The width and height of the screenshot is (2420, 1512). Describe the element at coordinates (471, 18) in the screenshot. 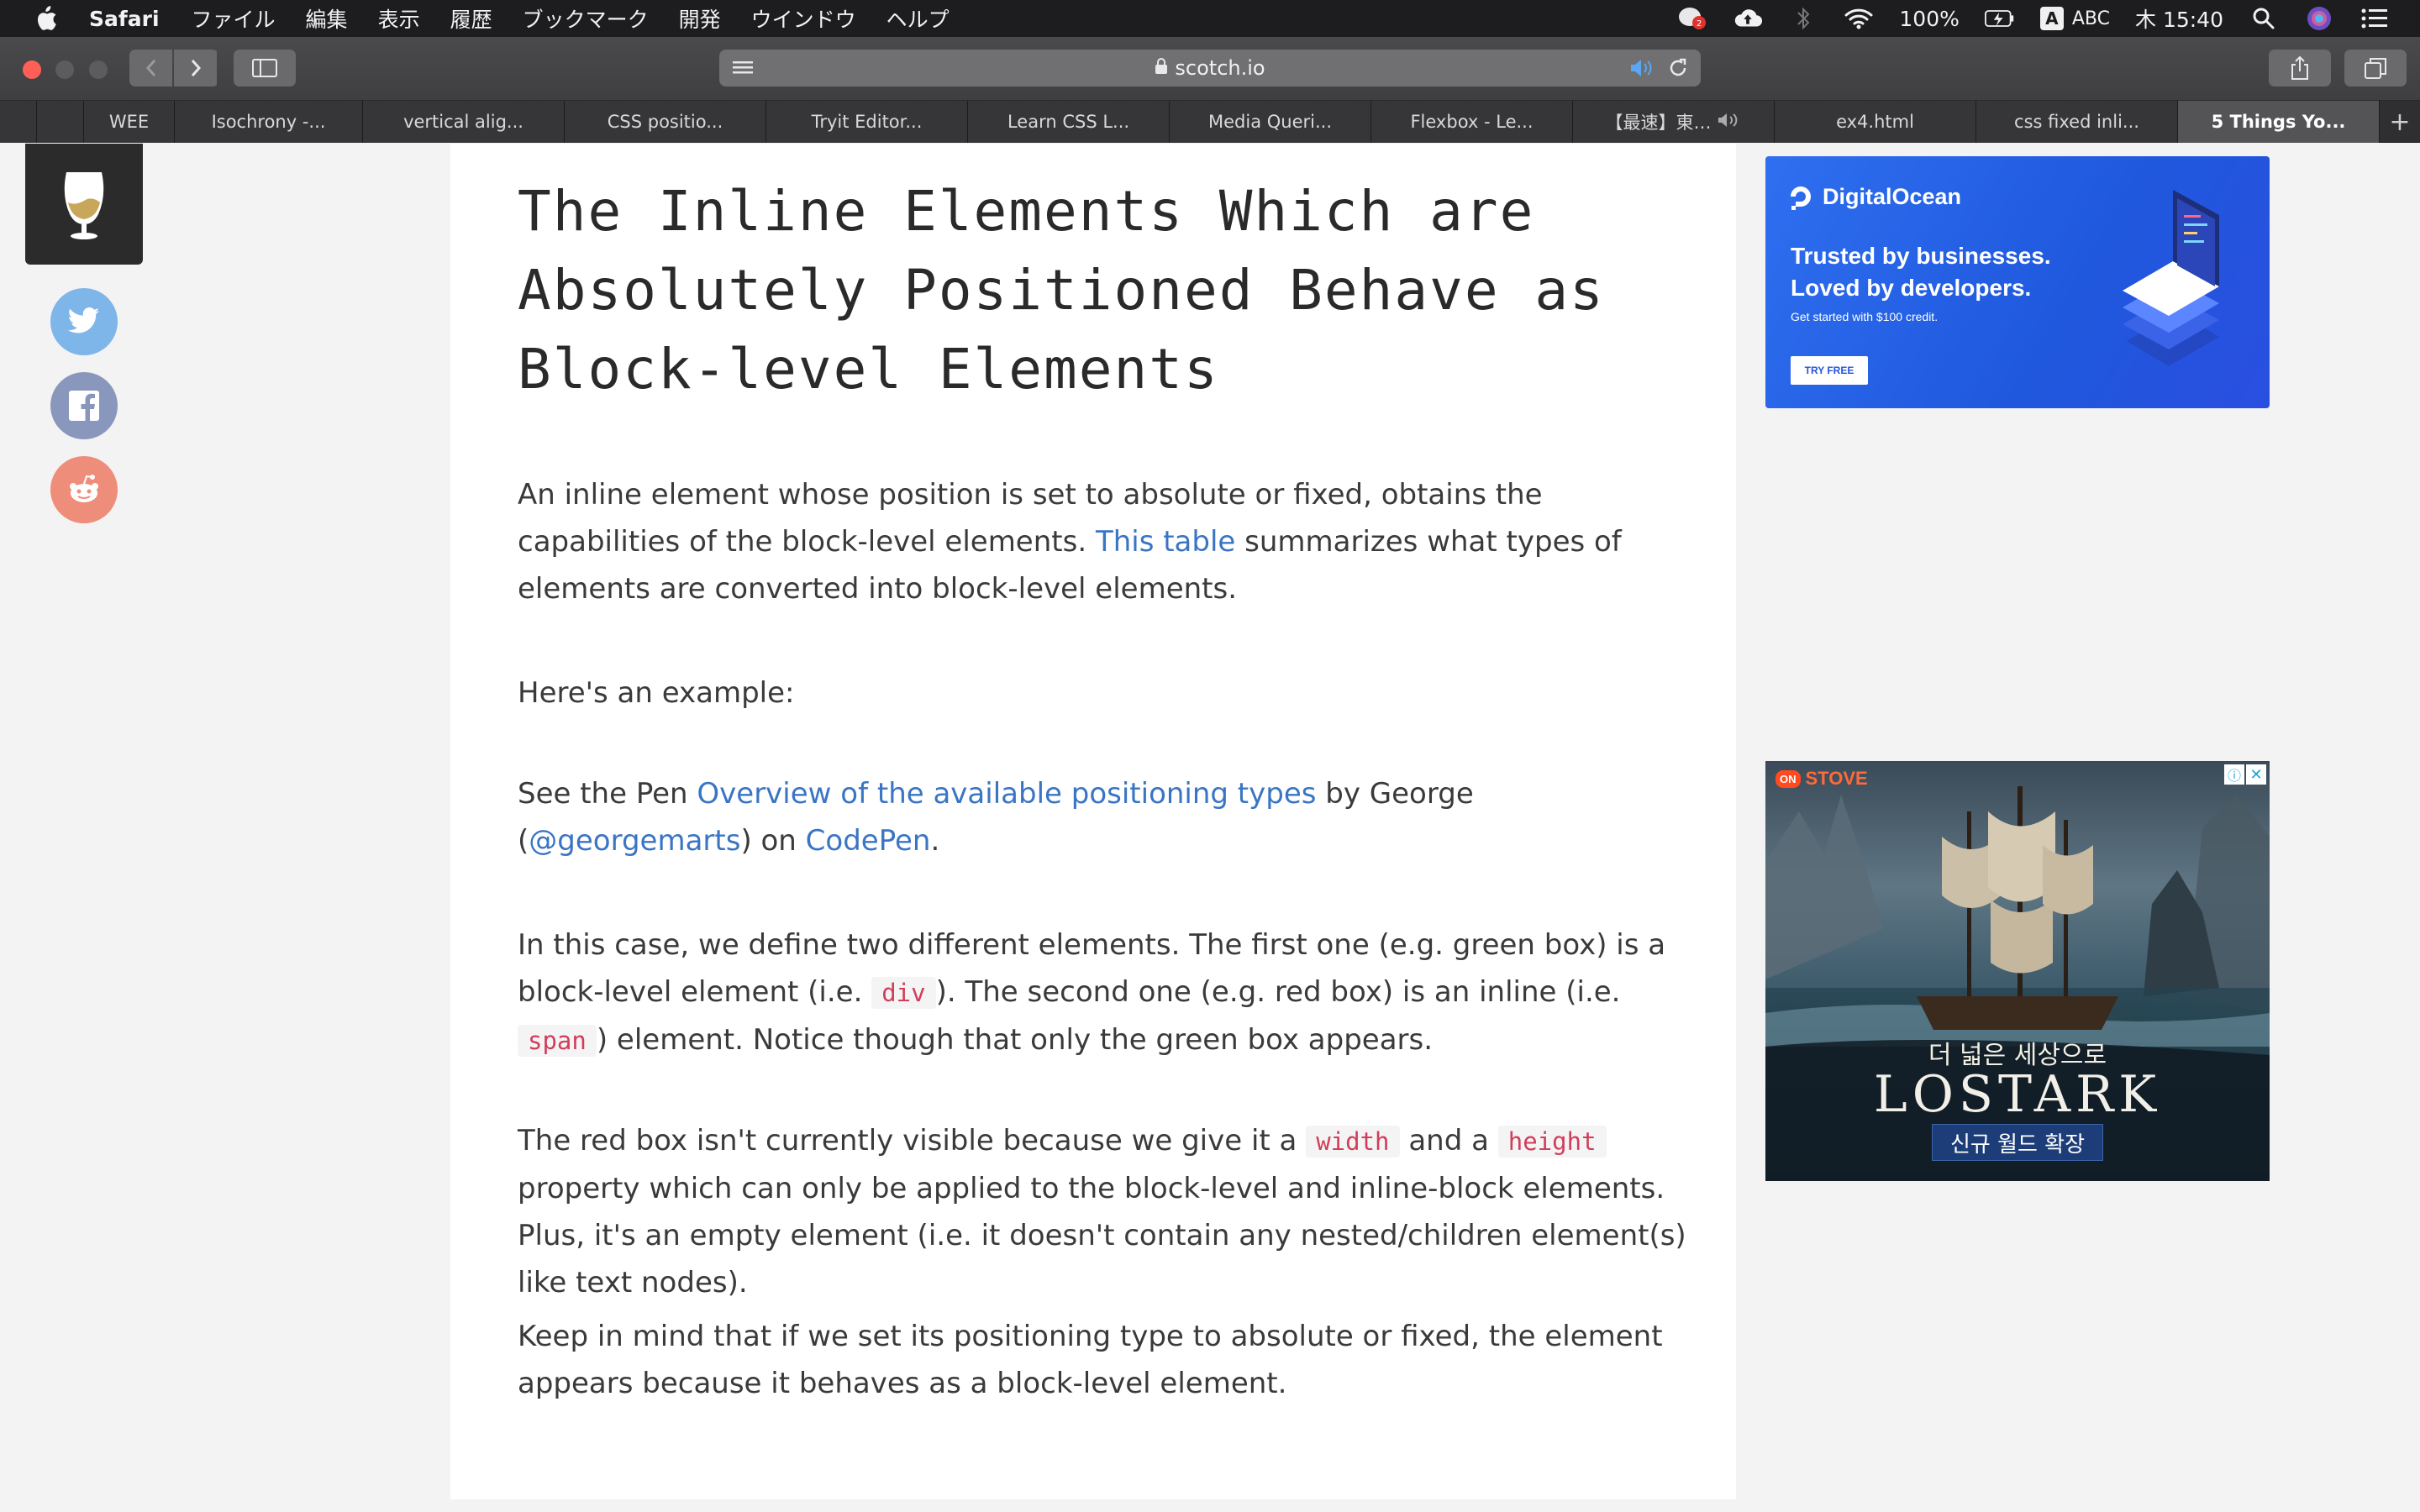

I see `menu-history: 履歴` at that location.